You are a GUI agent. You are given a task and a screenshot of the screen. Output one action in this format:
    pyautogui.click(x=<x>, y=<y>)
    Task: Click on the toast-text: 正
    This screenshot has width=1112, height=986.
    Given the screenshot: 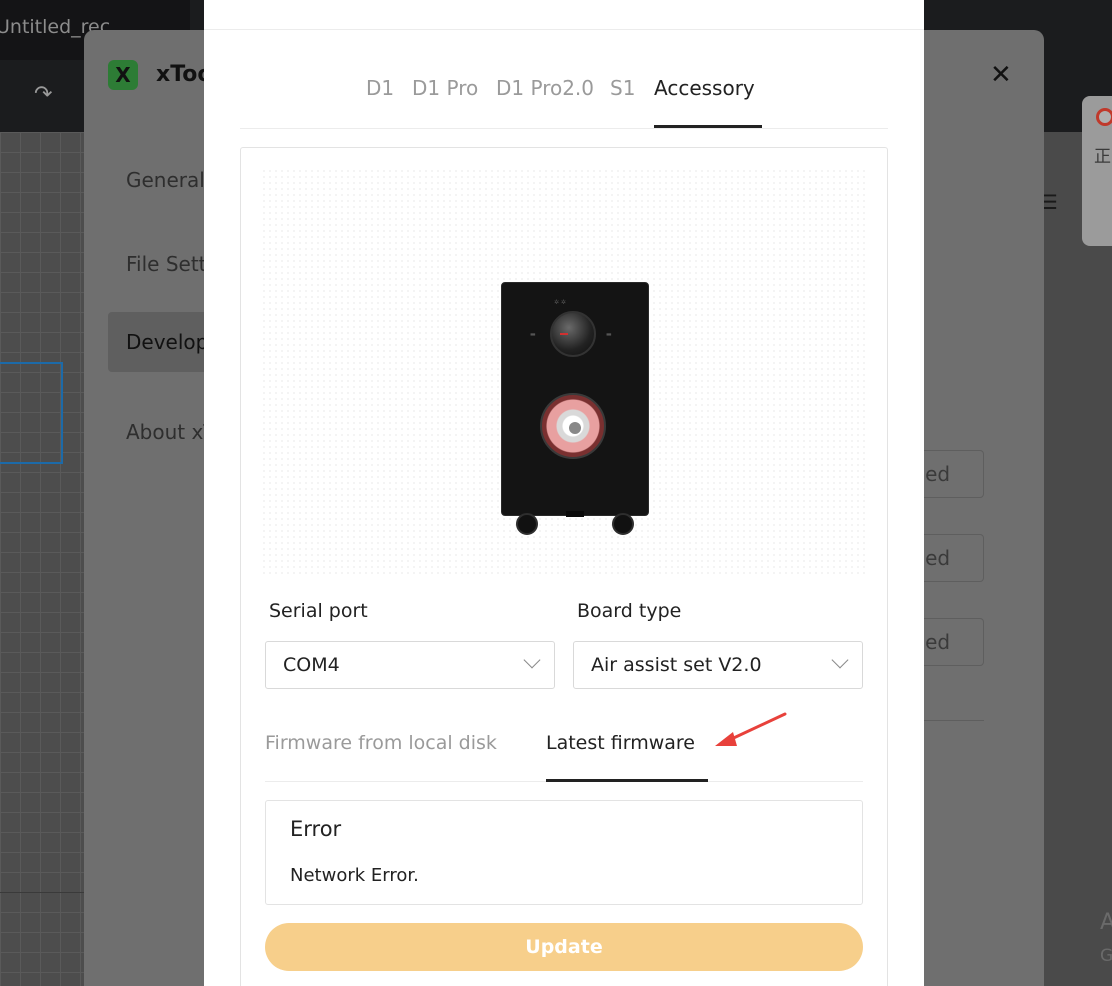 What is the action you would take?
    pyautogui.click(x=1102, y=157)
    